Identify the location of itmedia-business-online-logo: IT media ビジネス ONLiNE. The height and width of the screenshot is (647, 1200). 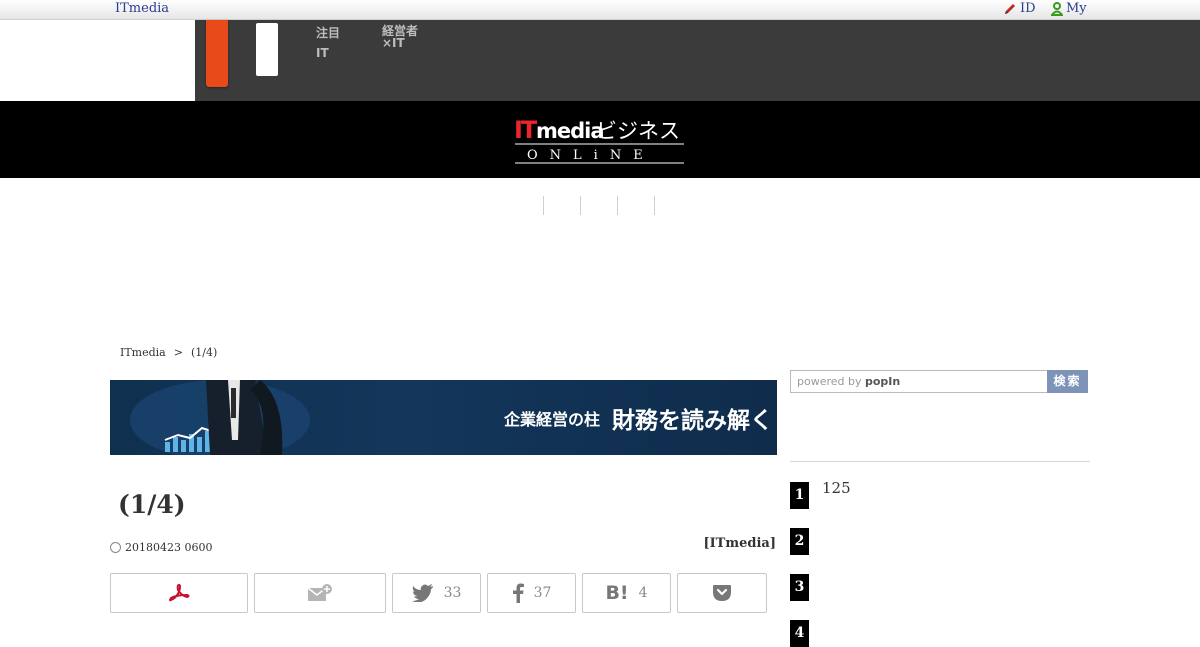
(600, 140).